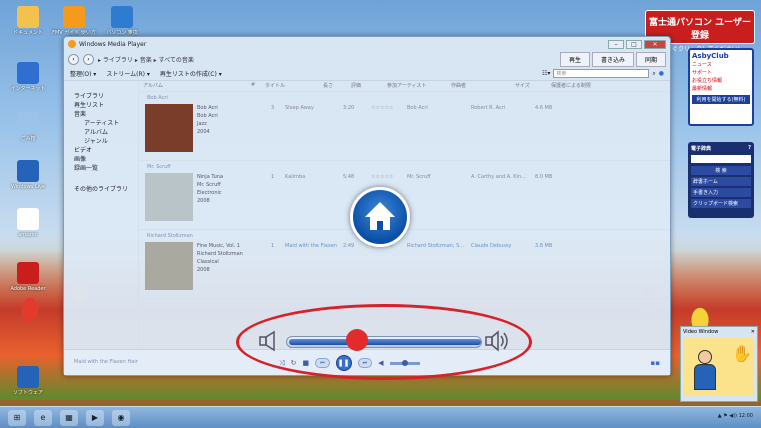 This screenshot has height=428, width=761. I want to click on nav-recorded-tv: 録画一覧, so click(104, 168).